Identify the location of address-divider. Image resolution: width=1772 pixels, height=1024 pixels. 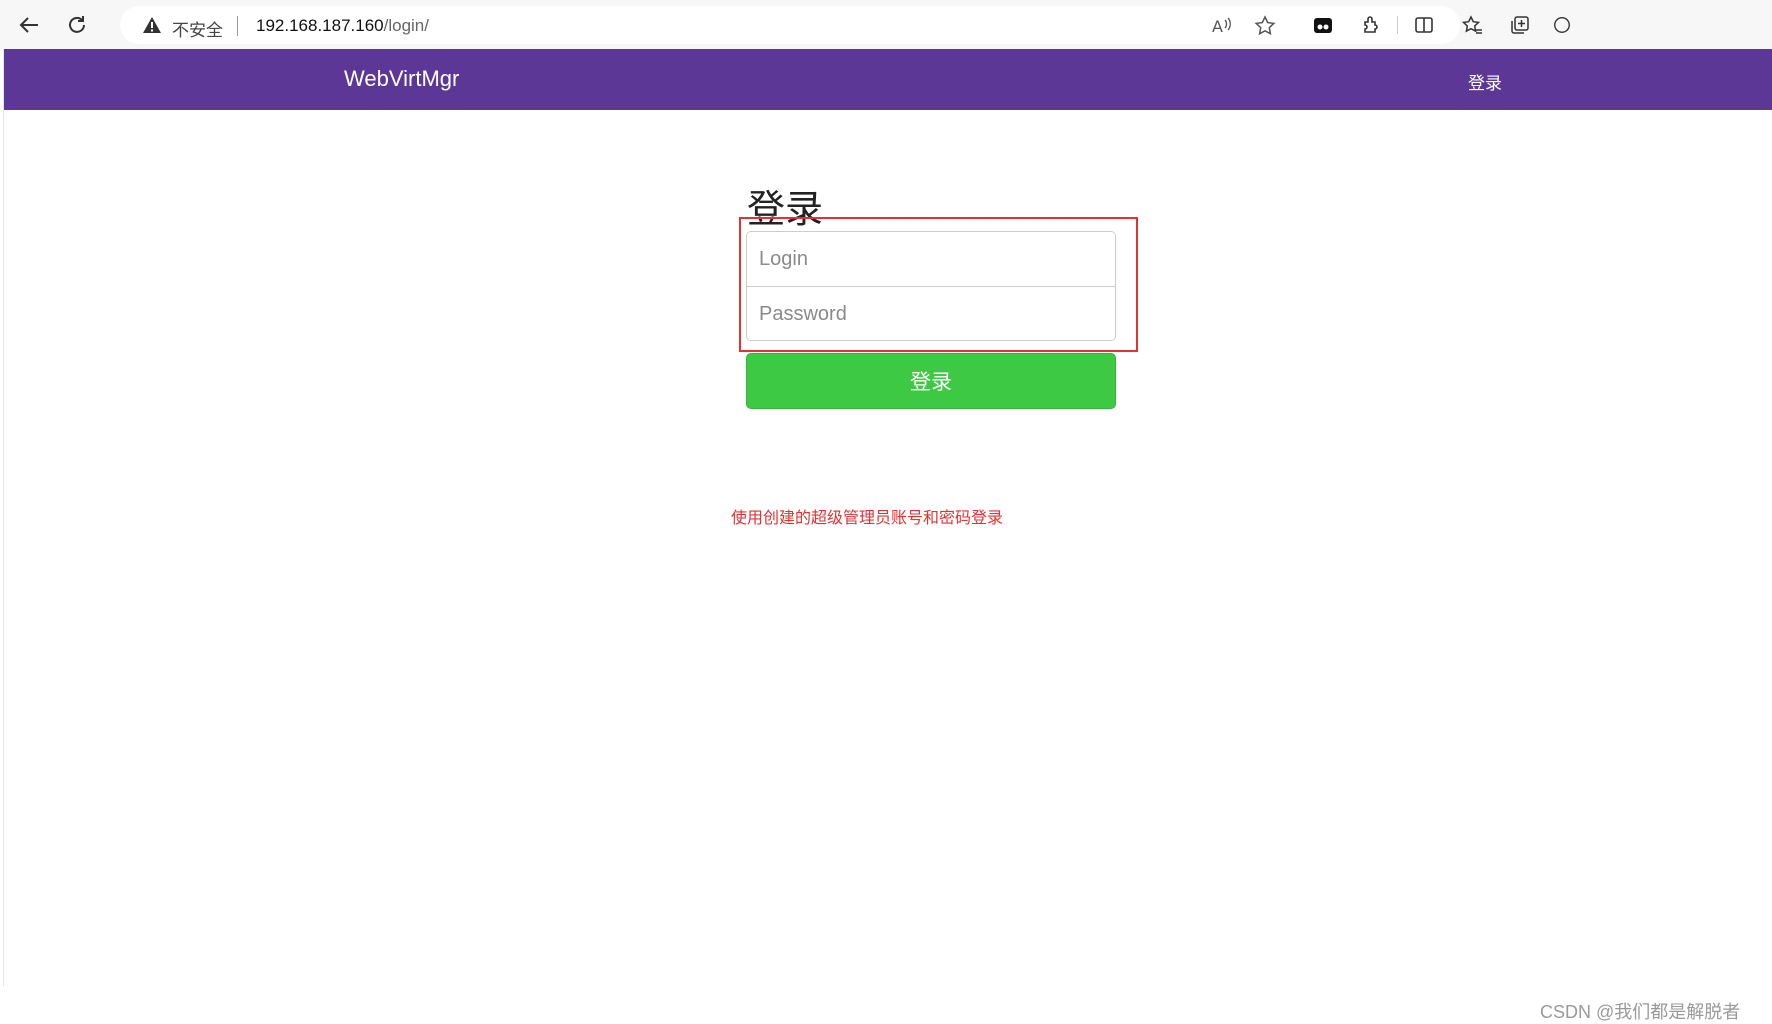
(237, 26).